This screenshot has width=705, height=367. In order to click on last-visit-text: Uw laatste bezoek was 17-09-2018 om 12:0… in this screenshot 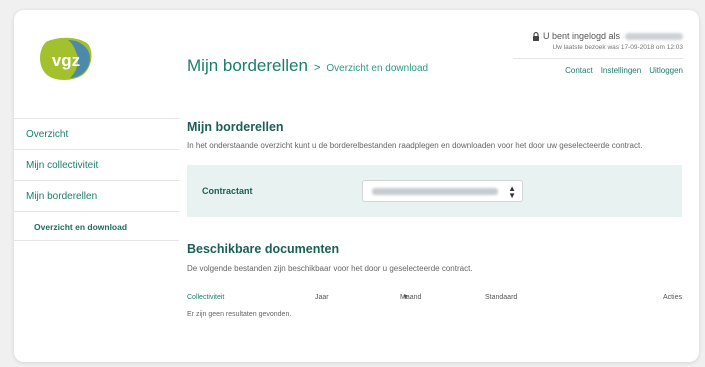, I will do `click(617, 47)`.